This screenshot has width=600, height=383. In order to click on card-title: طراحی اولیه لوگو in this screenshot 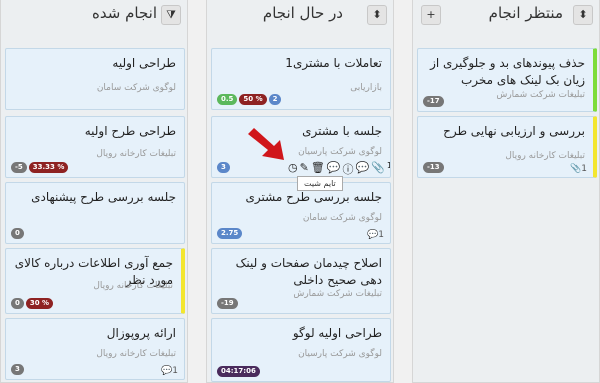, I will do `click(337, 333)`.